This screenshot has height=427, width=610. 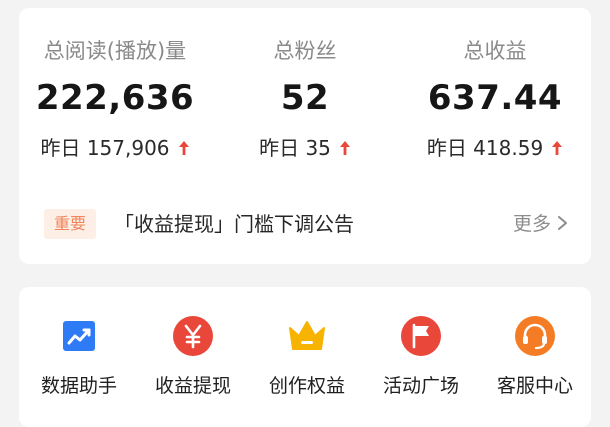 I want to click on tool-label: 客服中心, so click(x=534, y=386).